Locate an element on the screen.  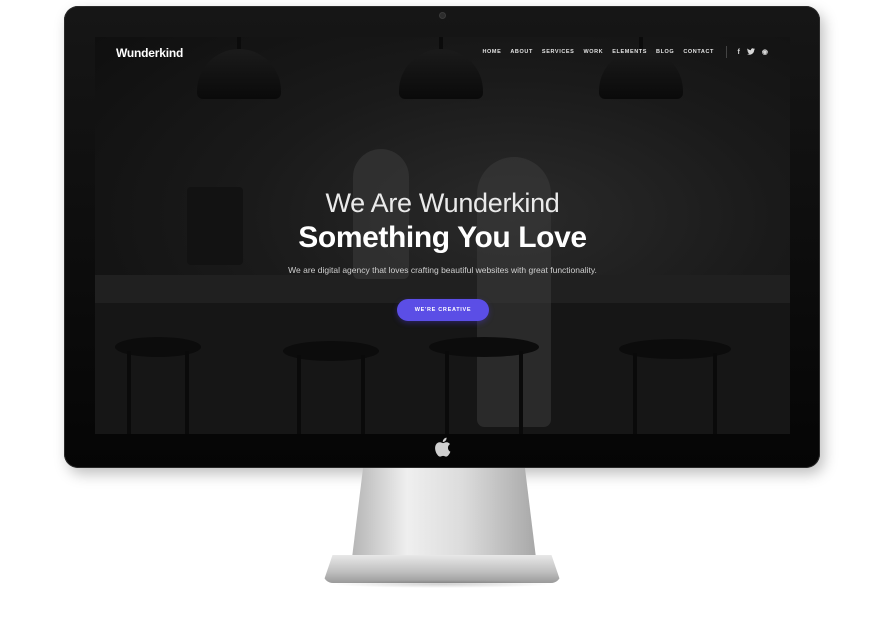
hero-title: Something You Love is located at coordinates (442, 237).